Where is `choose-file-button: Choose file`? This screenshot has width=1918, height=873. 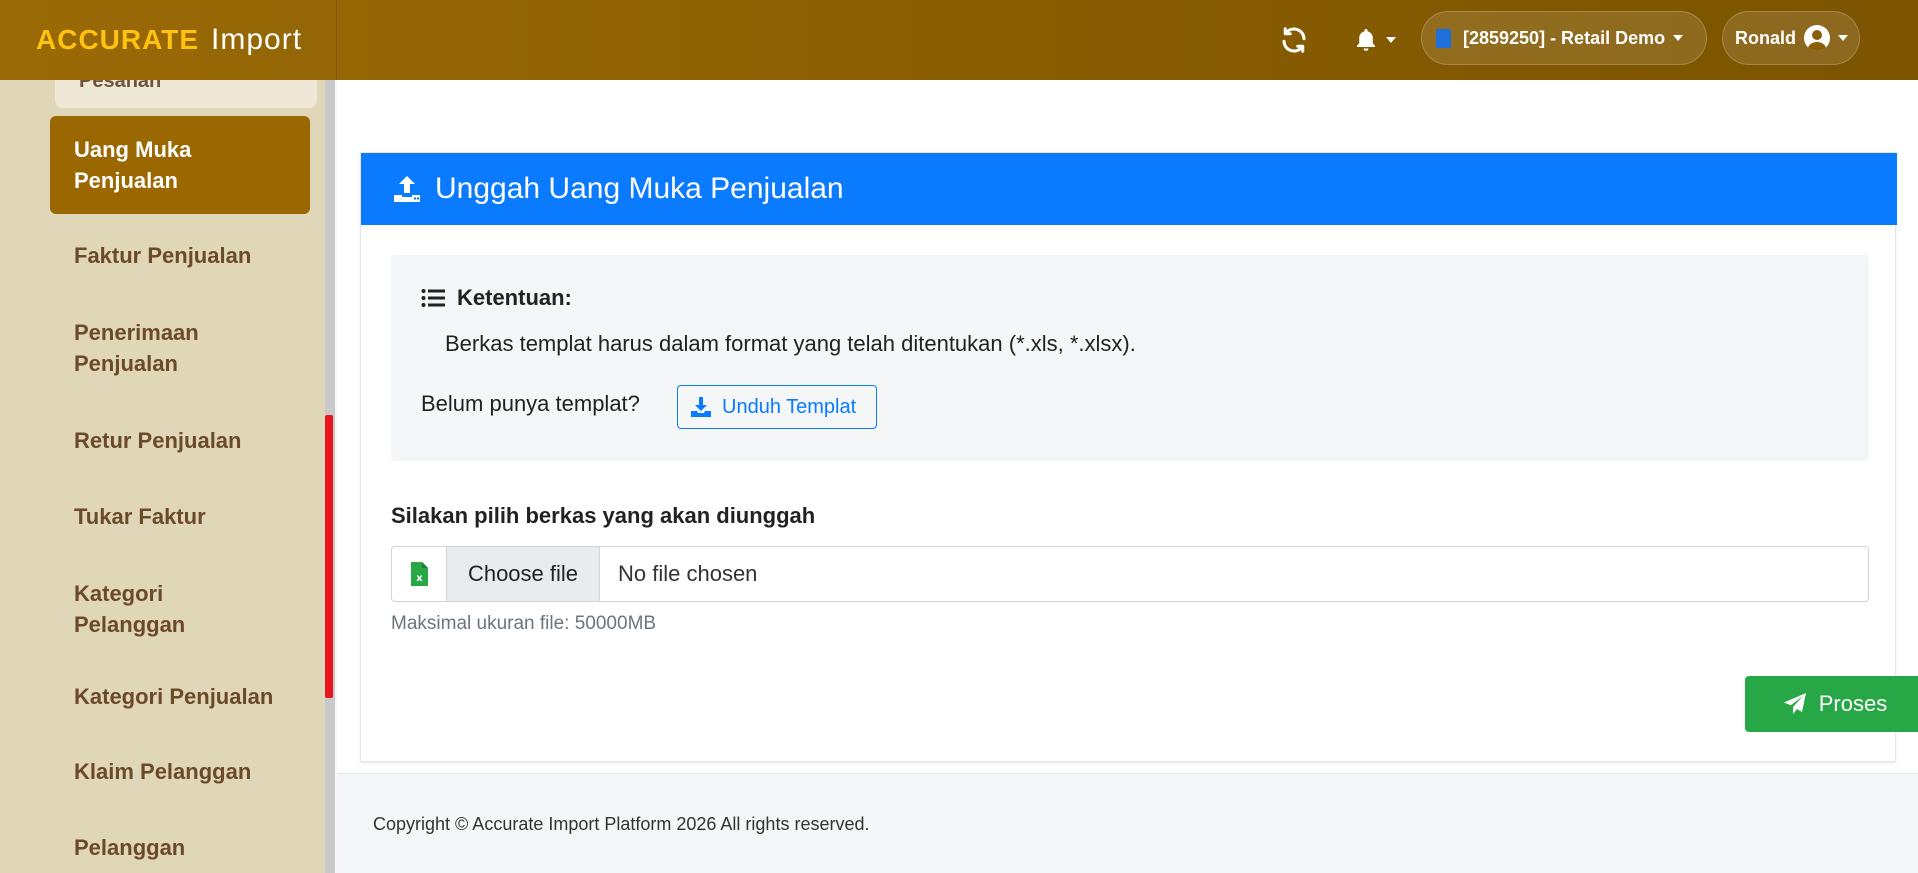
choose-file-button: Choose file is located at coordinates (523, 574).